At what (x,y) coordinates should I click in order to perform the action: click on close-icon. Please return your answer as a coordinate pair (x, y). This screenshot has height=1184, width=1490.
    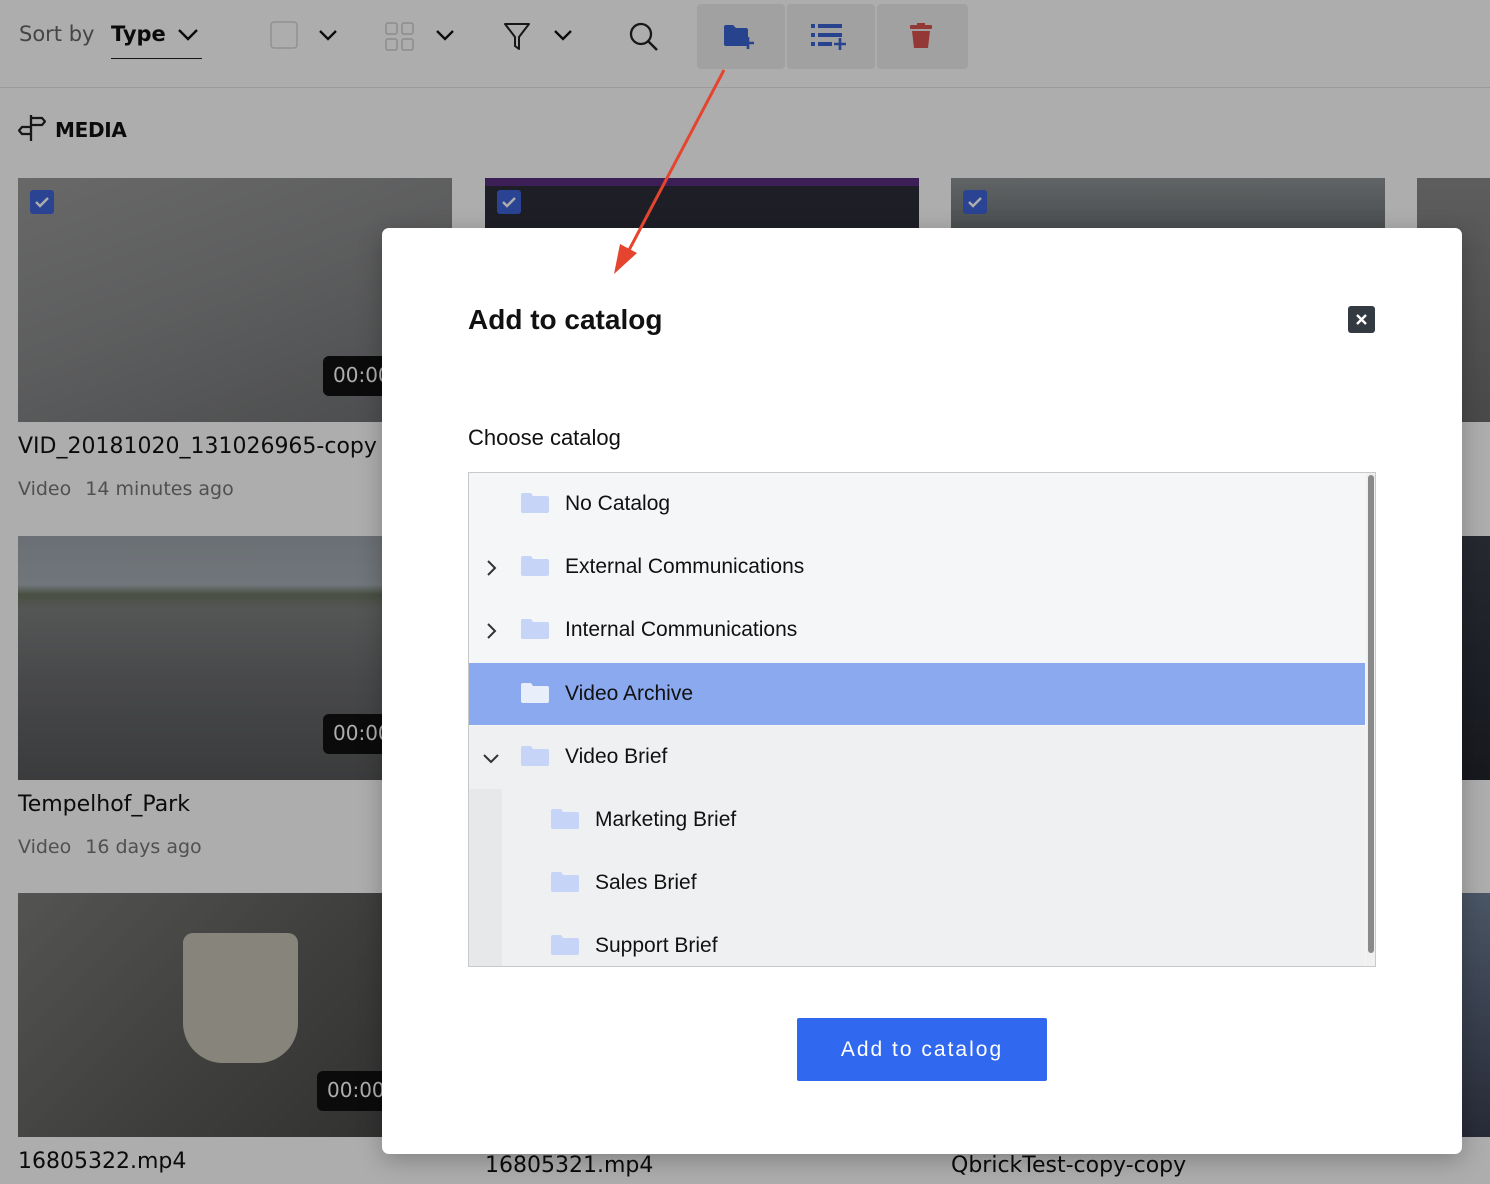
    Looking at the image, I should click on (1361, 319).